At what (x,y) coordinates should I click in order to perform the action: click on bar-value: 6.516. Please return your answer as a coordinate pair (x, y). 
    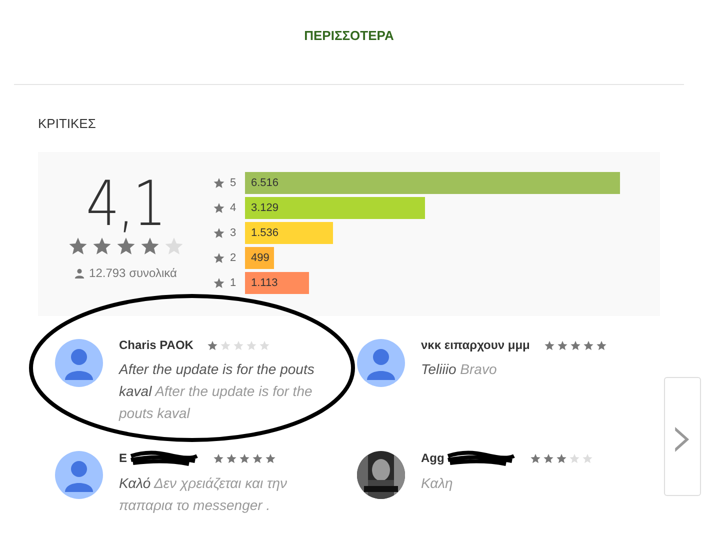
    Looking at the image, I should click on (265, 183).